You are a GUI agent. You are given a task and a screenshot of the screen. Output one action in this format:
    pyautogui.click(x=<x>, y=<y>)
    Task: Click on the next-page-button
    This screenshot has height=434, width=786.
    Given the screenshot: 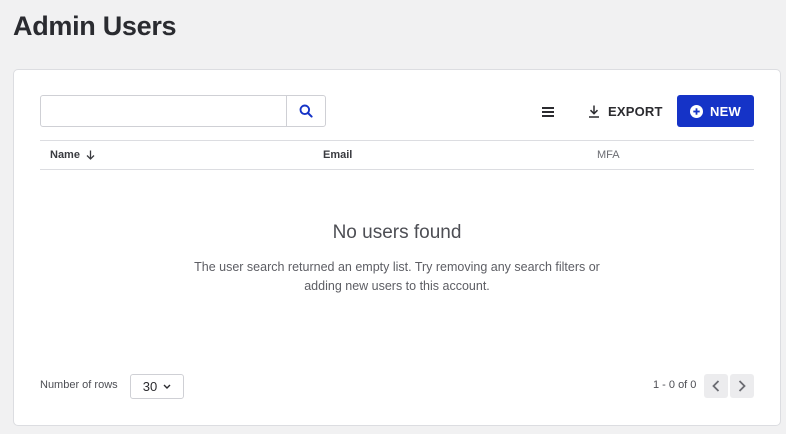 What is the action you would take?
    pyautogui.click(x=742, y=386)
    